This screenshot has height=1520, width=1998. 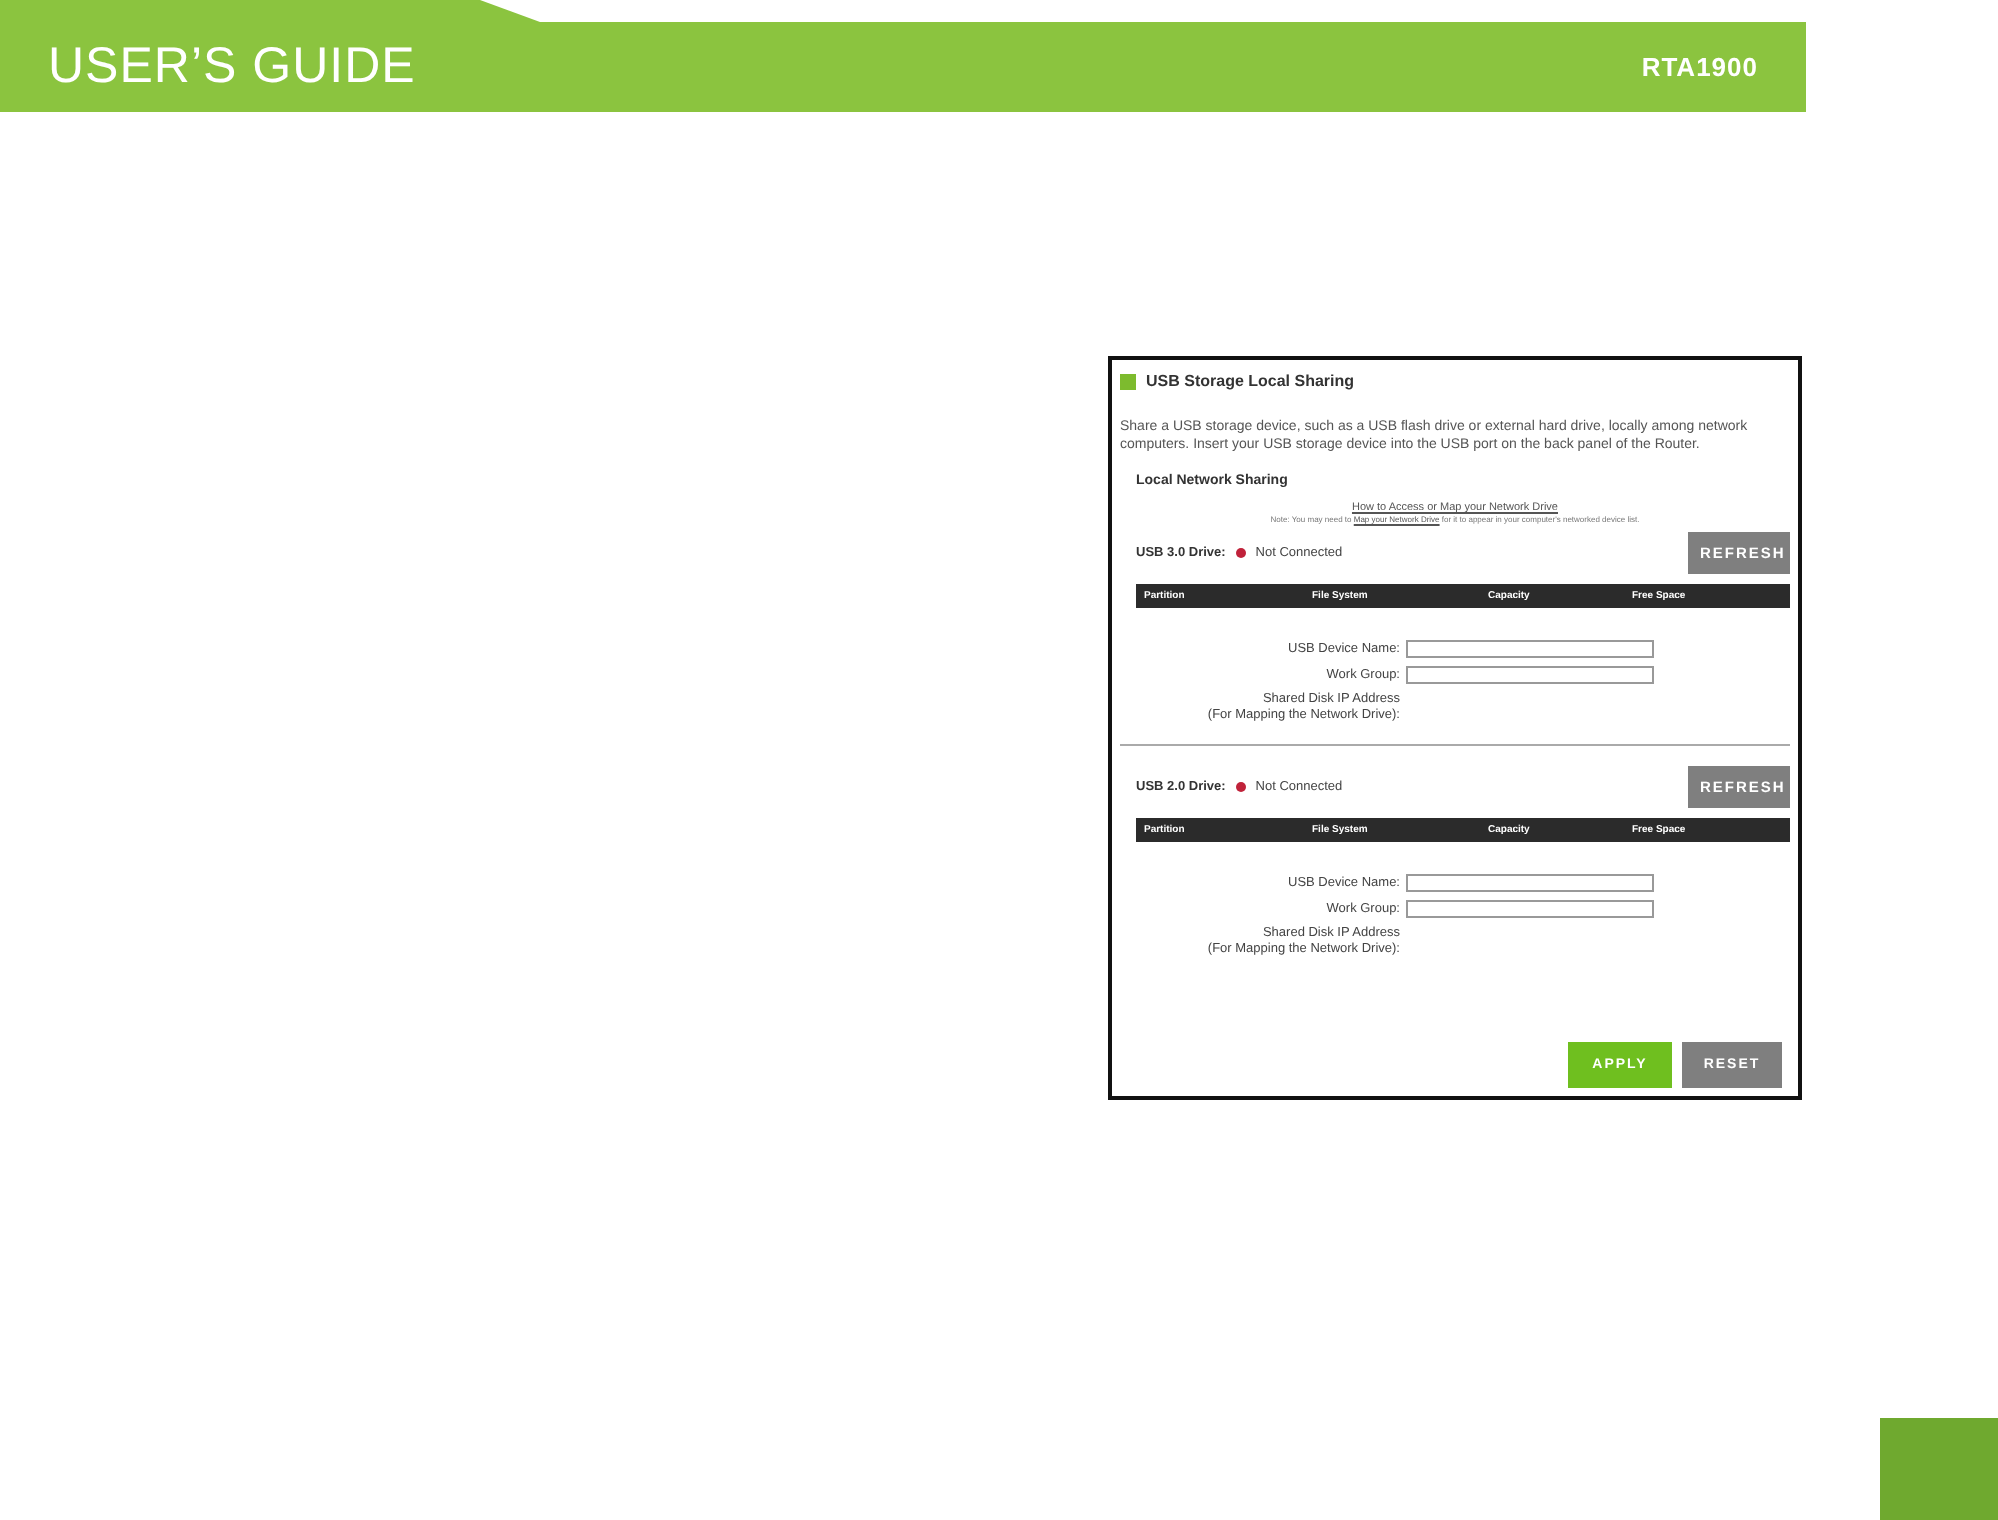 I want to click on square-icon, so click(x=1128, y=381).